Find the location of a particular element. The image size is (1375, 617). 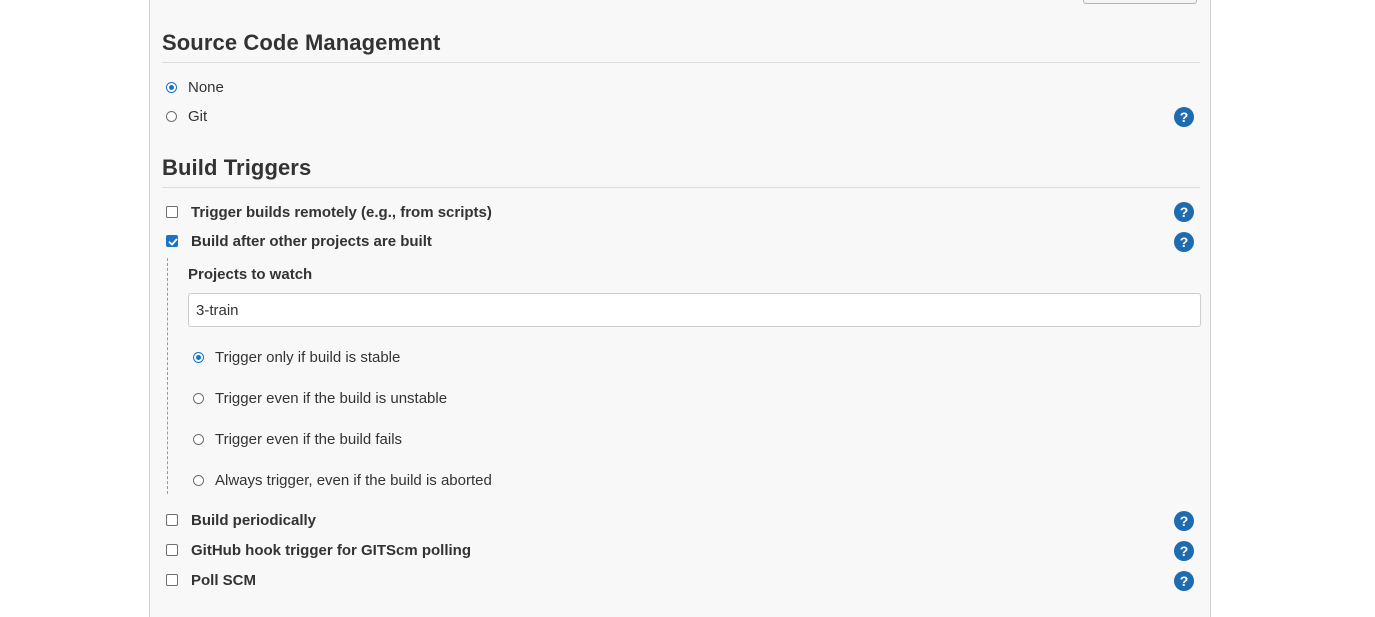

trigger-fails-option: Trigger even if the build fails is located at coordinates (297, 439).